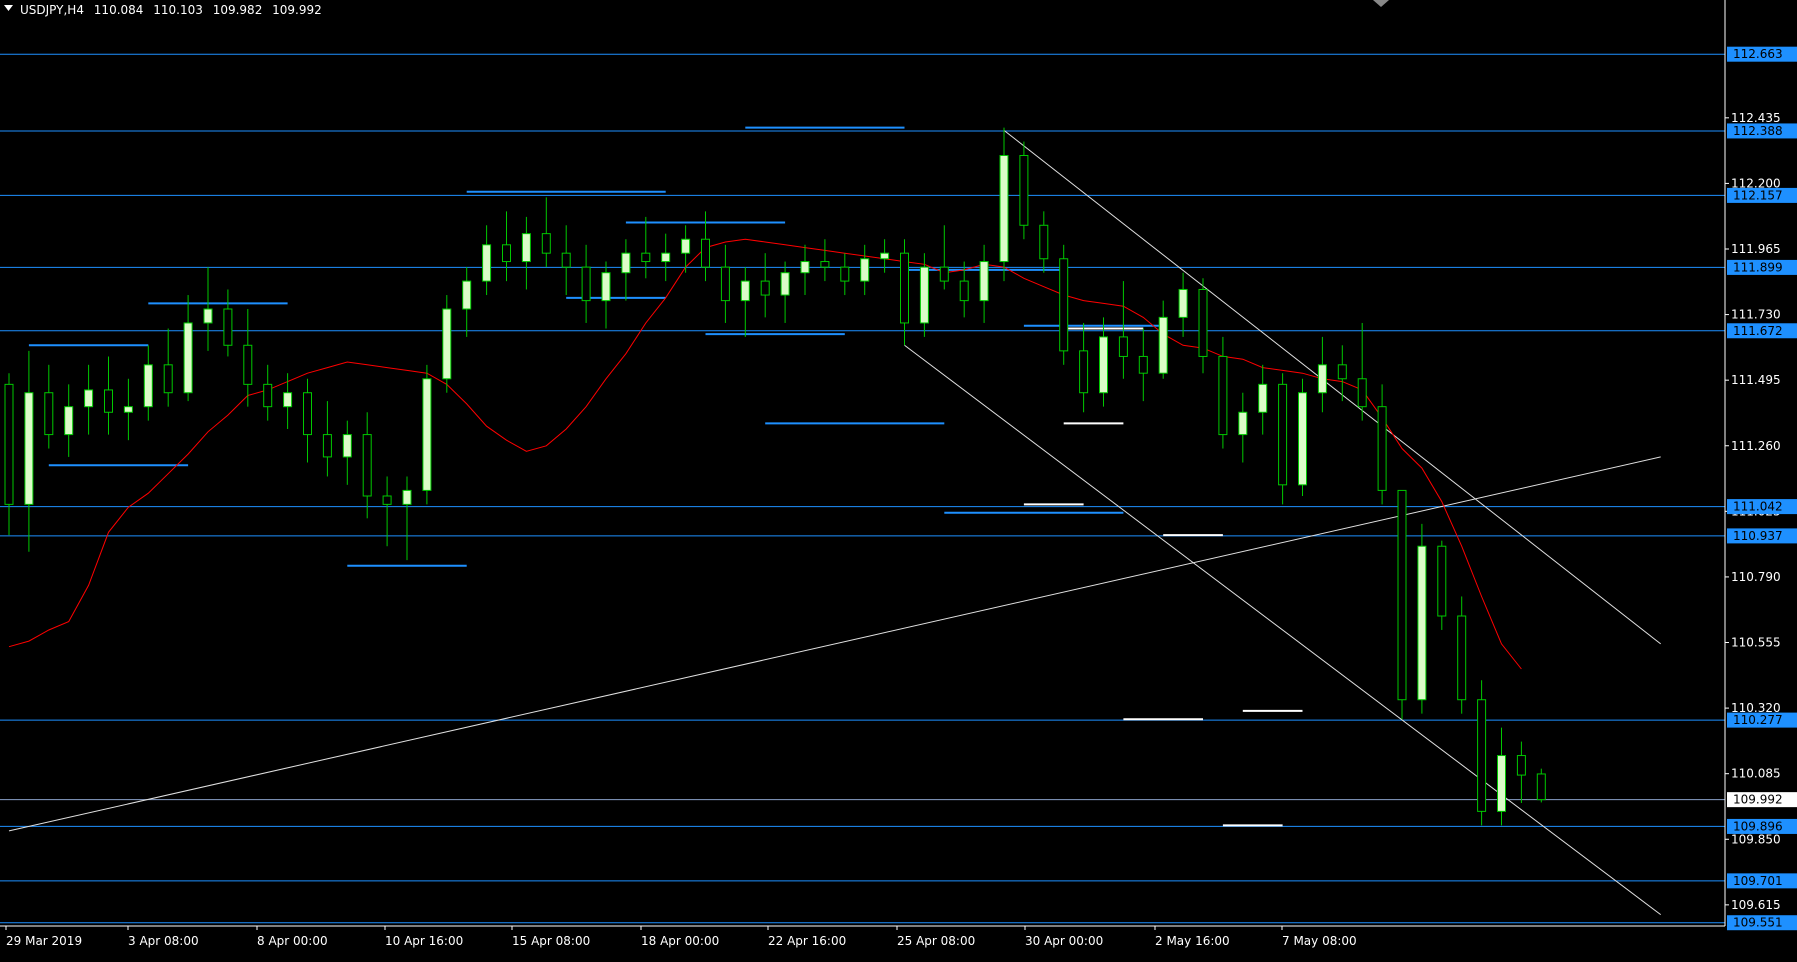  What do you see at coordinates (1758, 923) in the screenshot?
I see `level-price-tag-text: 109.551` at bounding box center [1758, 923].